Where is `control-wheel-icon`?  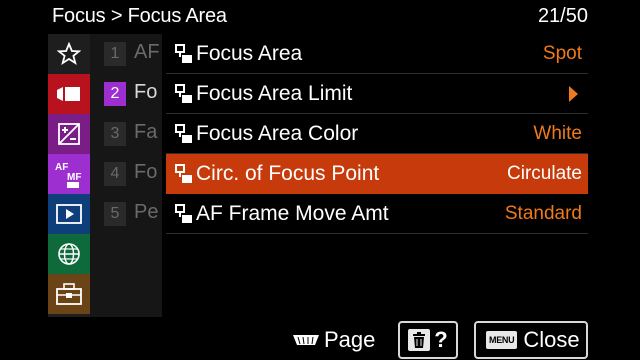
control-wheel-icon is located at coordinates (306, 340).